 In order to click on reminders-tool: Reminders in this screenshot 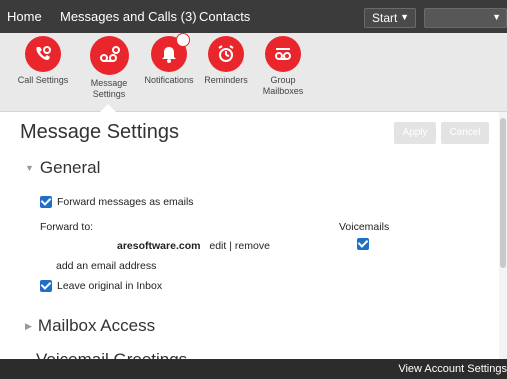, I will do `click(226, 61)`.